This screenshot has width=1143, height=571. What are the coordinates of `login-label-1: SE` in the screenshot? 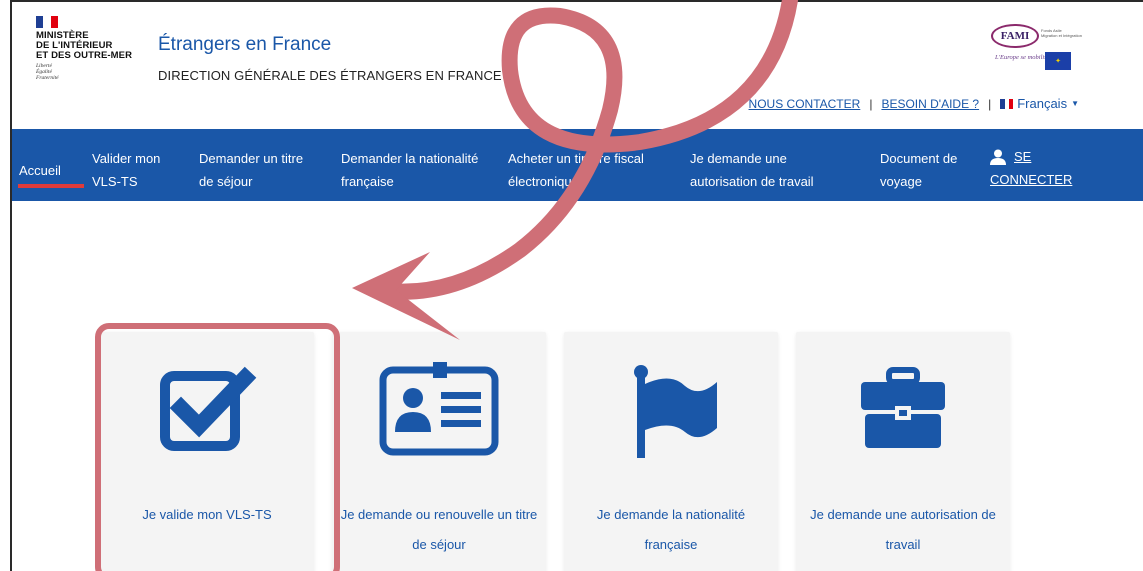 It's located at (1023, 156).